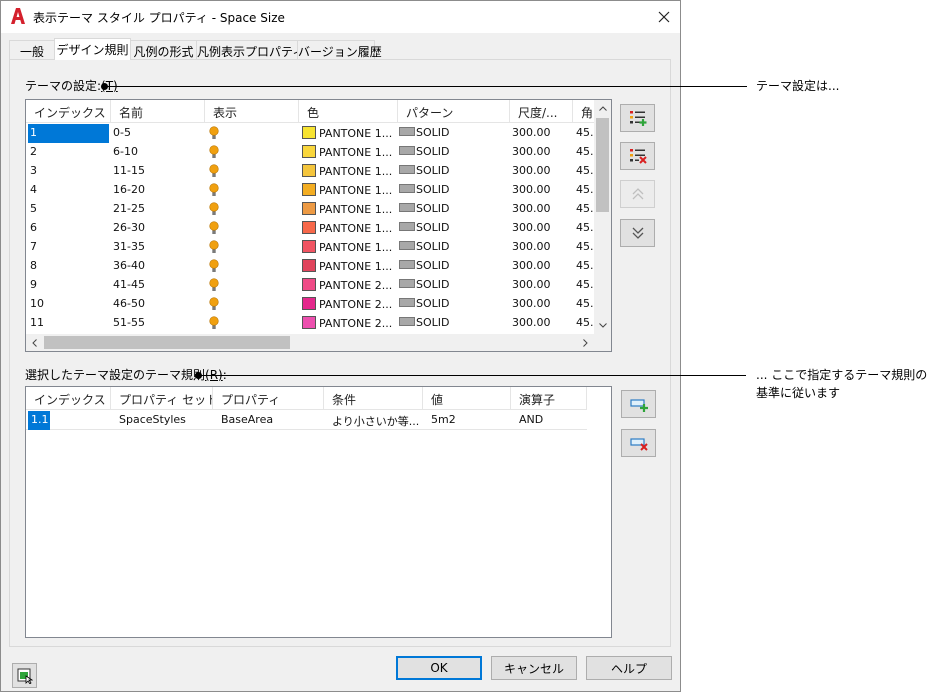 The image size is (937, 692). I want to click on row-index-cell: 5, so click(68, 209).